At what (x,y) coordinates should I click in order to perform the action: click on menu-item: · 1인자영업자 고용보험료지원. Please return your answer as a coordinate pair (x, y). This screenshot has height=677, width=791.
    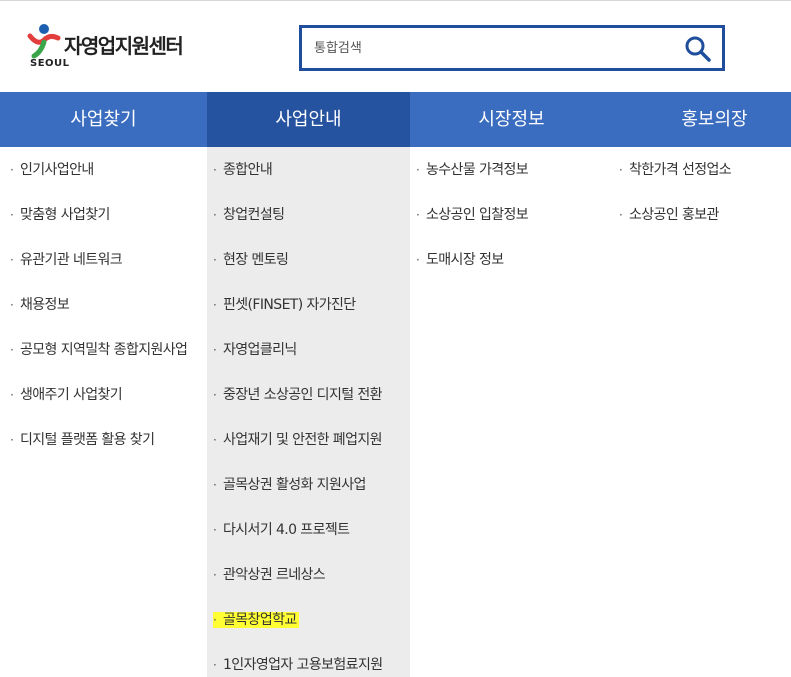
    Looking at the image, I should click on (298, 665).